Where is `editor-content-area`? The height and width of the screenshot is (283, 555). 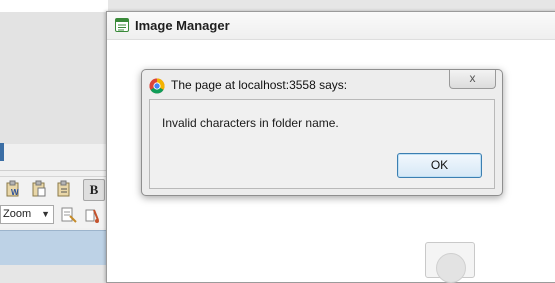
editor-content-area is located at coordinates (54, 247).